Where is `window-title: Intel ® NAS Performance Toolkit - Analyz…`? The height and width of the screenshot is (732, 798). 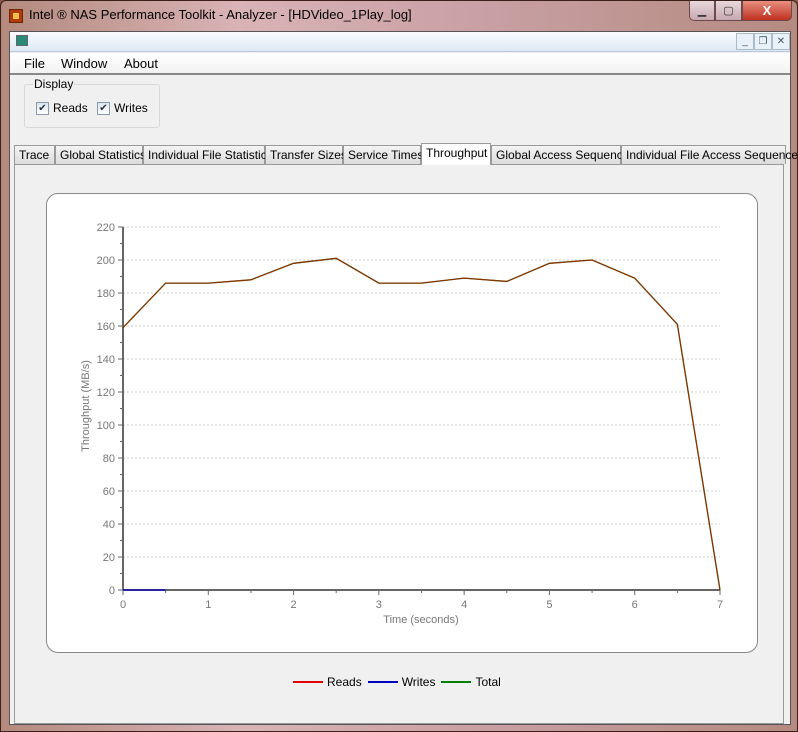
window-title: Intel ® NAS Performance Toolkit - Analyz… is located at coordinates (220, 14).